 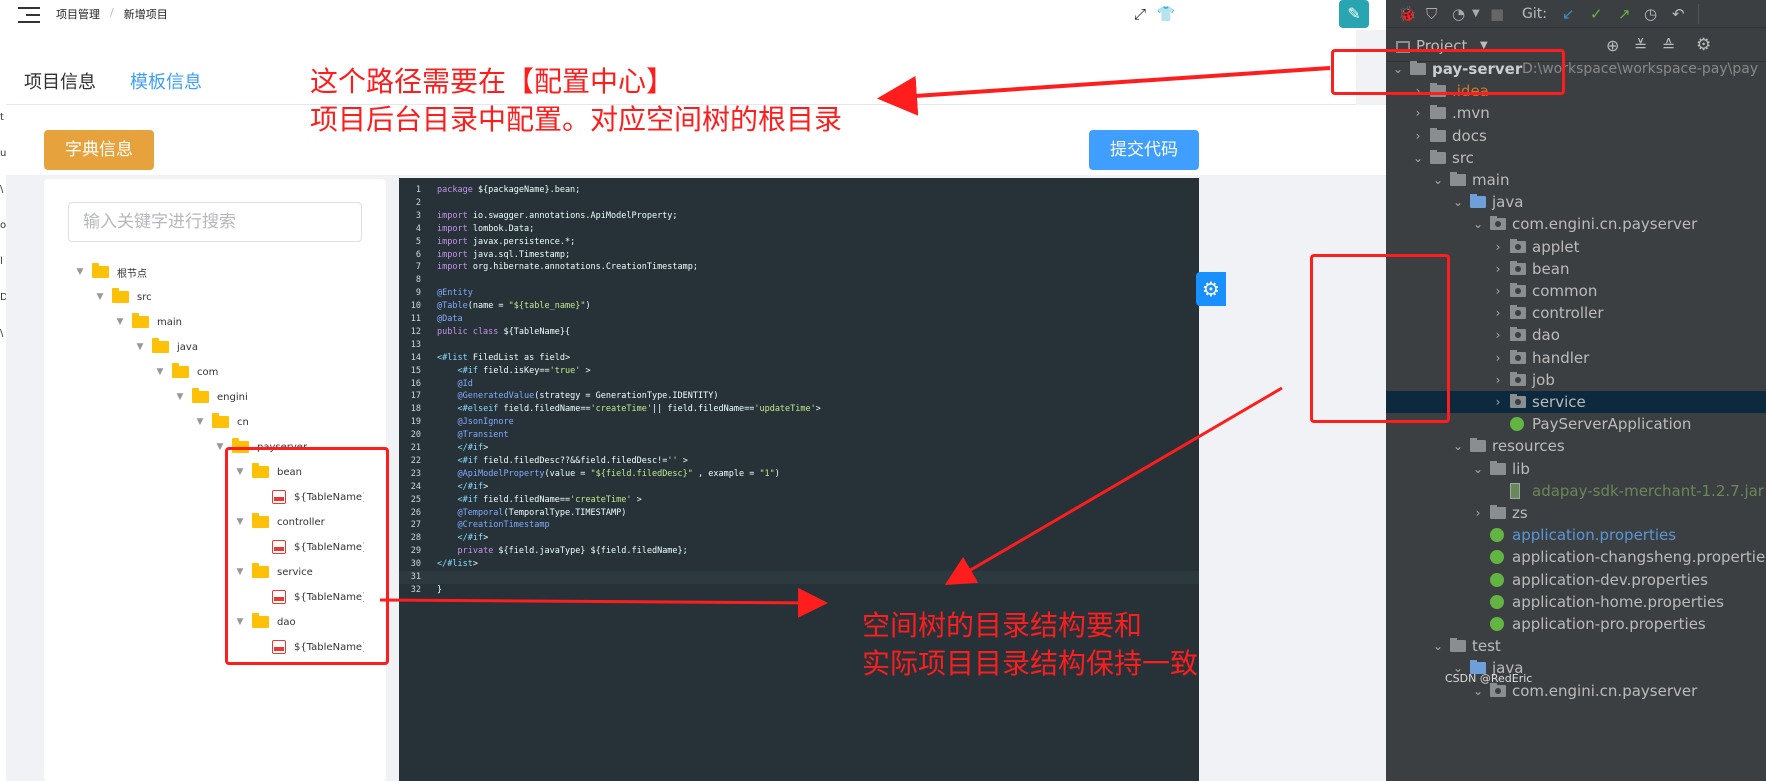 I want to click on tree-folder-node: ▼ service, so click(x=273, y=572).